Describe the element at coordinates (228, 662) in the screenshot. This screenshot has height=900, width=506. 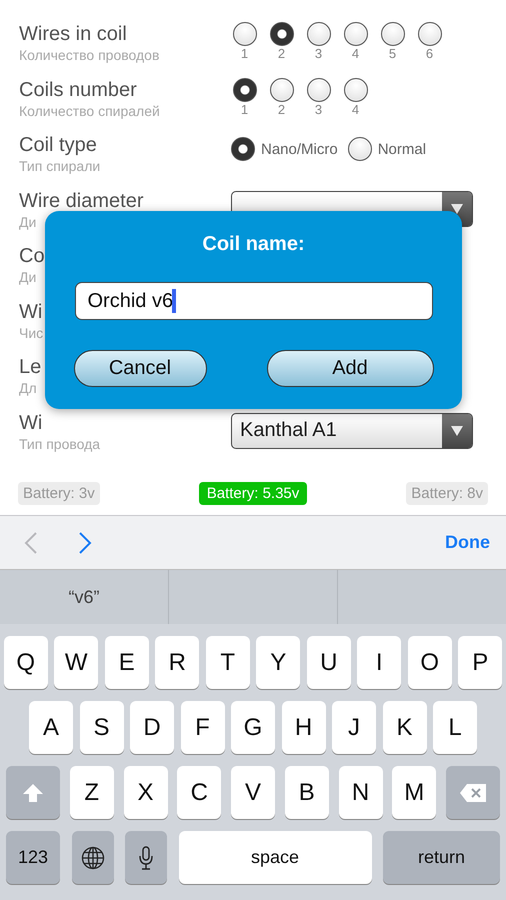
I see `key: T` at that location.